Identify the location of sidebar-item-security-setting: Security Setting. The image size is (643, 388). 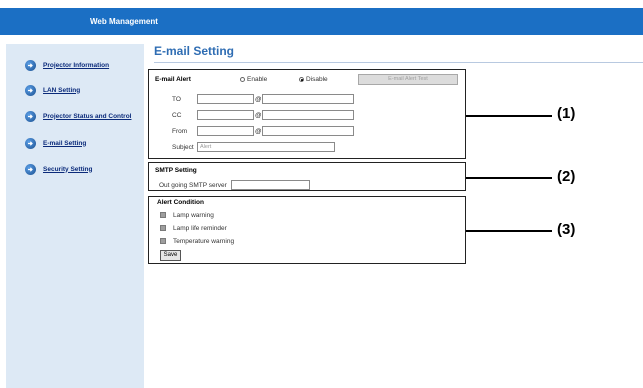
(58, 169).